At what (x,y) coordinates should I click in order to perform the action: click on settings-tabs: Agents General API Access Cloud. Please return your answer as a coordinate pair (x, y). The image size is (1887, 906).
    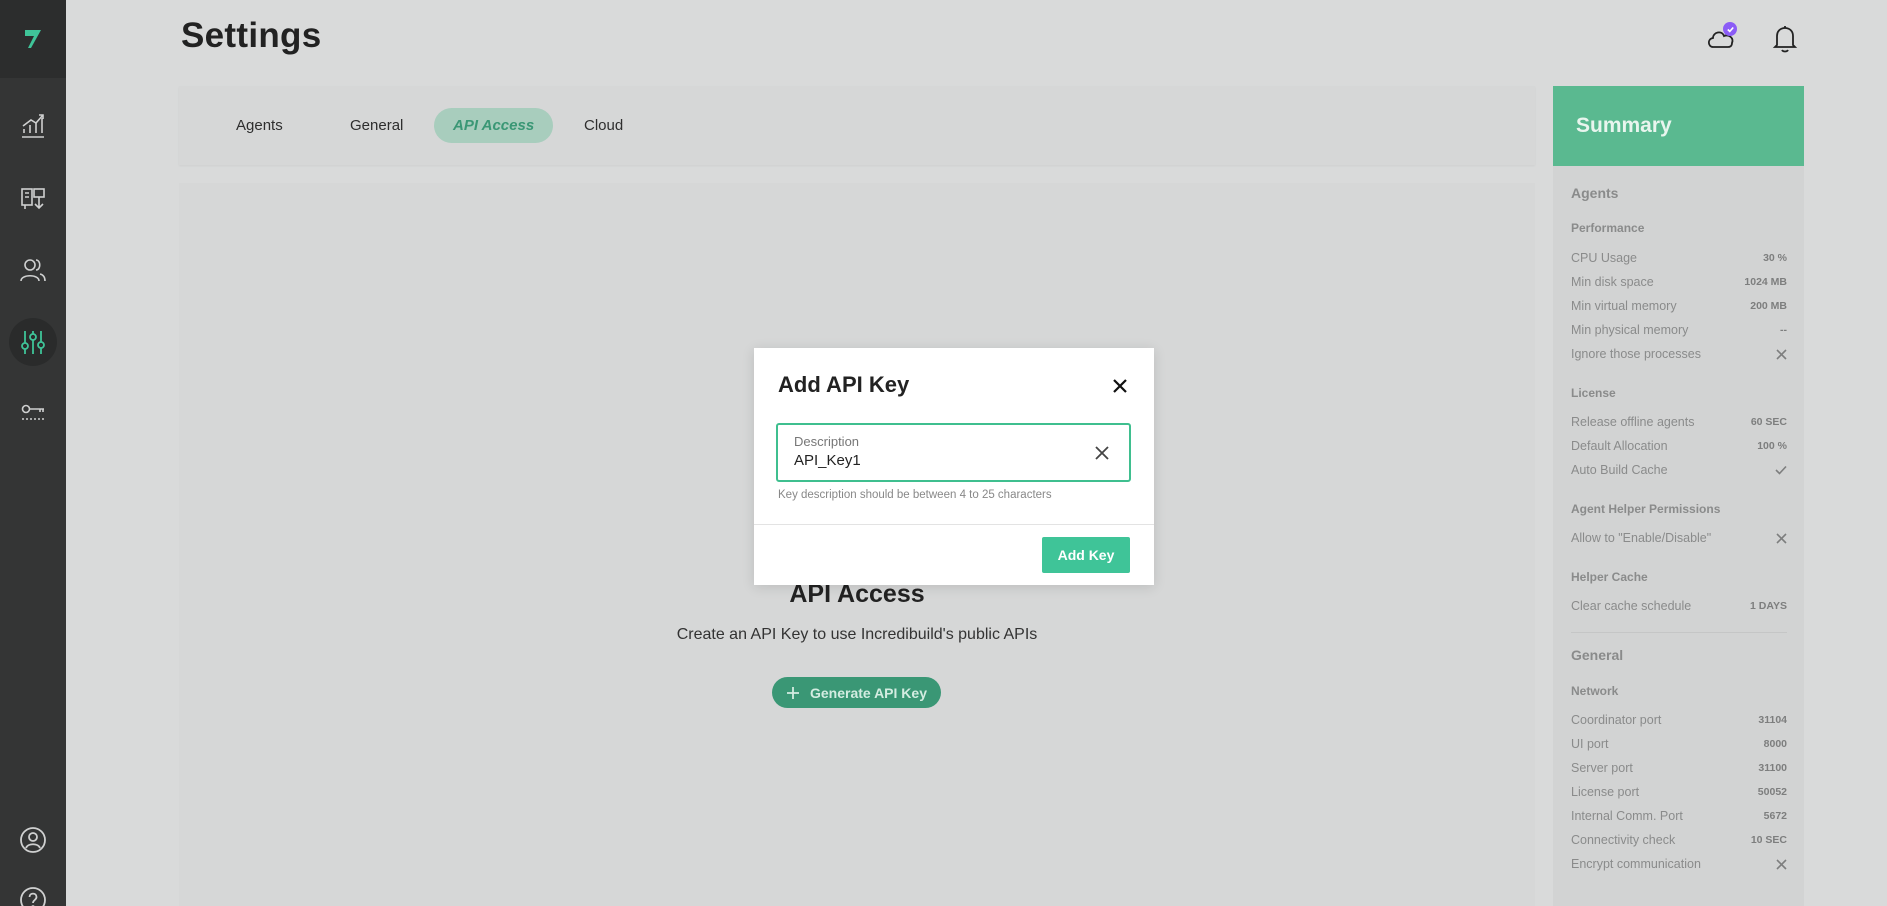
    Looking at the image, I should click on (857, 125).